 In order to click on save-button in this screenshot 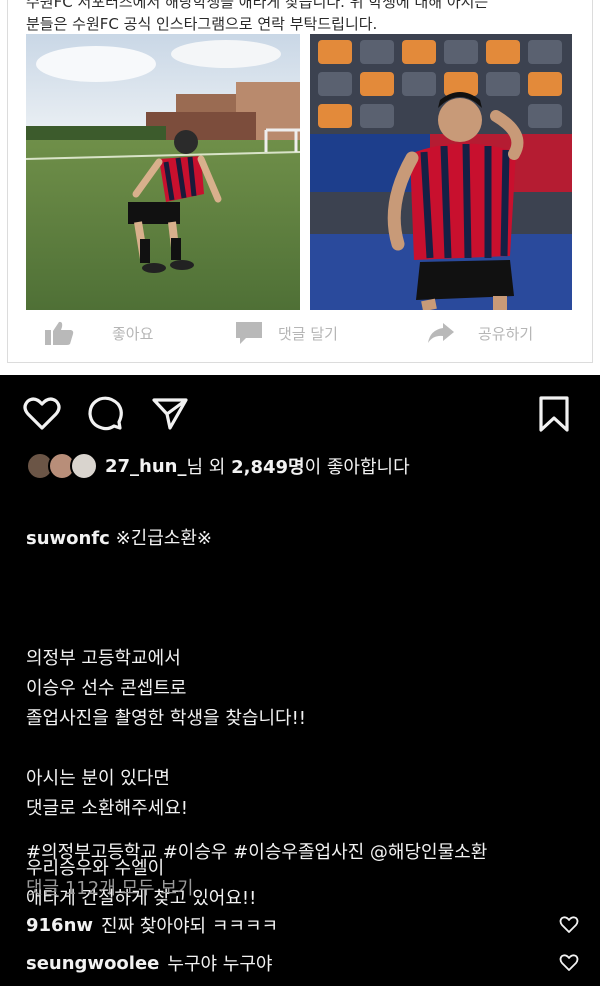, I will do `click(554, 414)`.